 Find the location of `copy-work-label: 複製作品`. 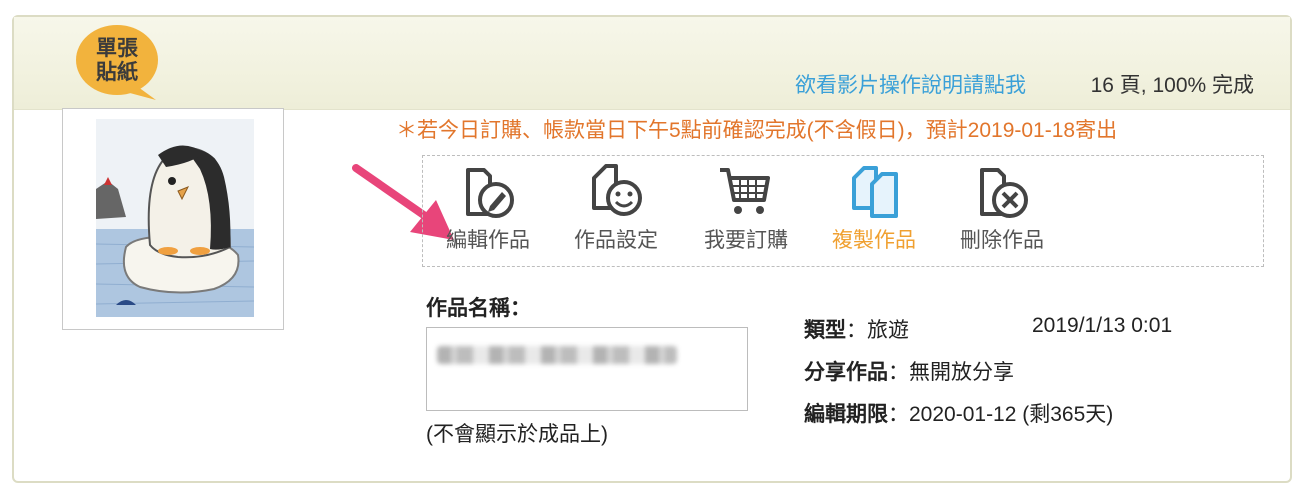

copy-work-label: 複製作品 is located at coordinates (874, 240).